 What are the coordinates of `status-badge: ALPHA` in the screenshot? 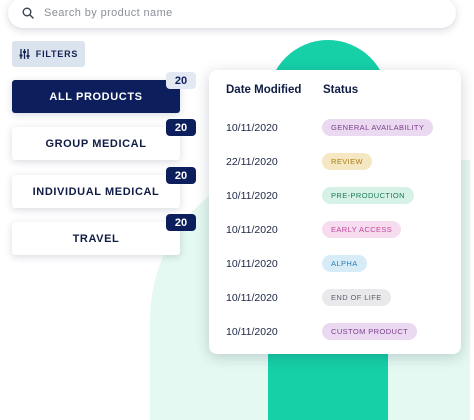 It's located at (344, 263).